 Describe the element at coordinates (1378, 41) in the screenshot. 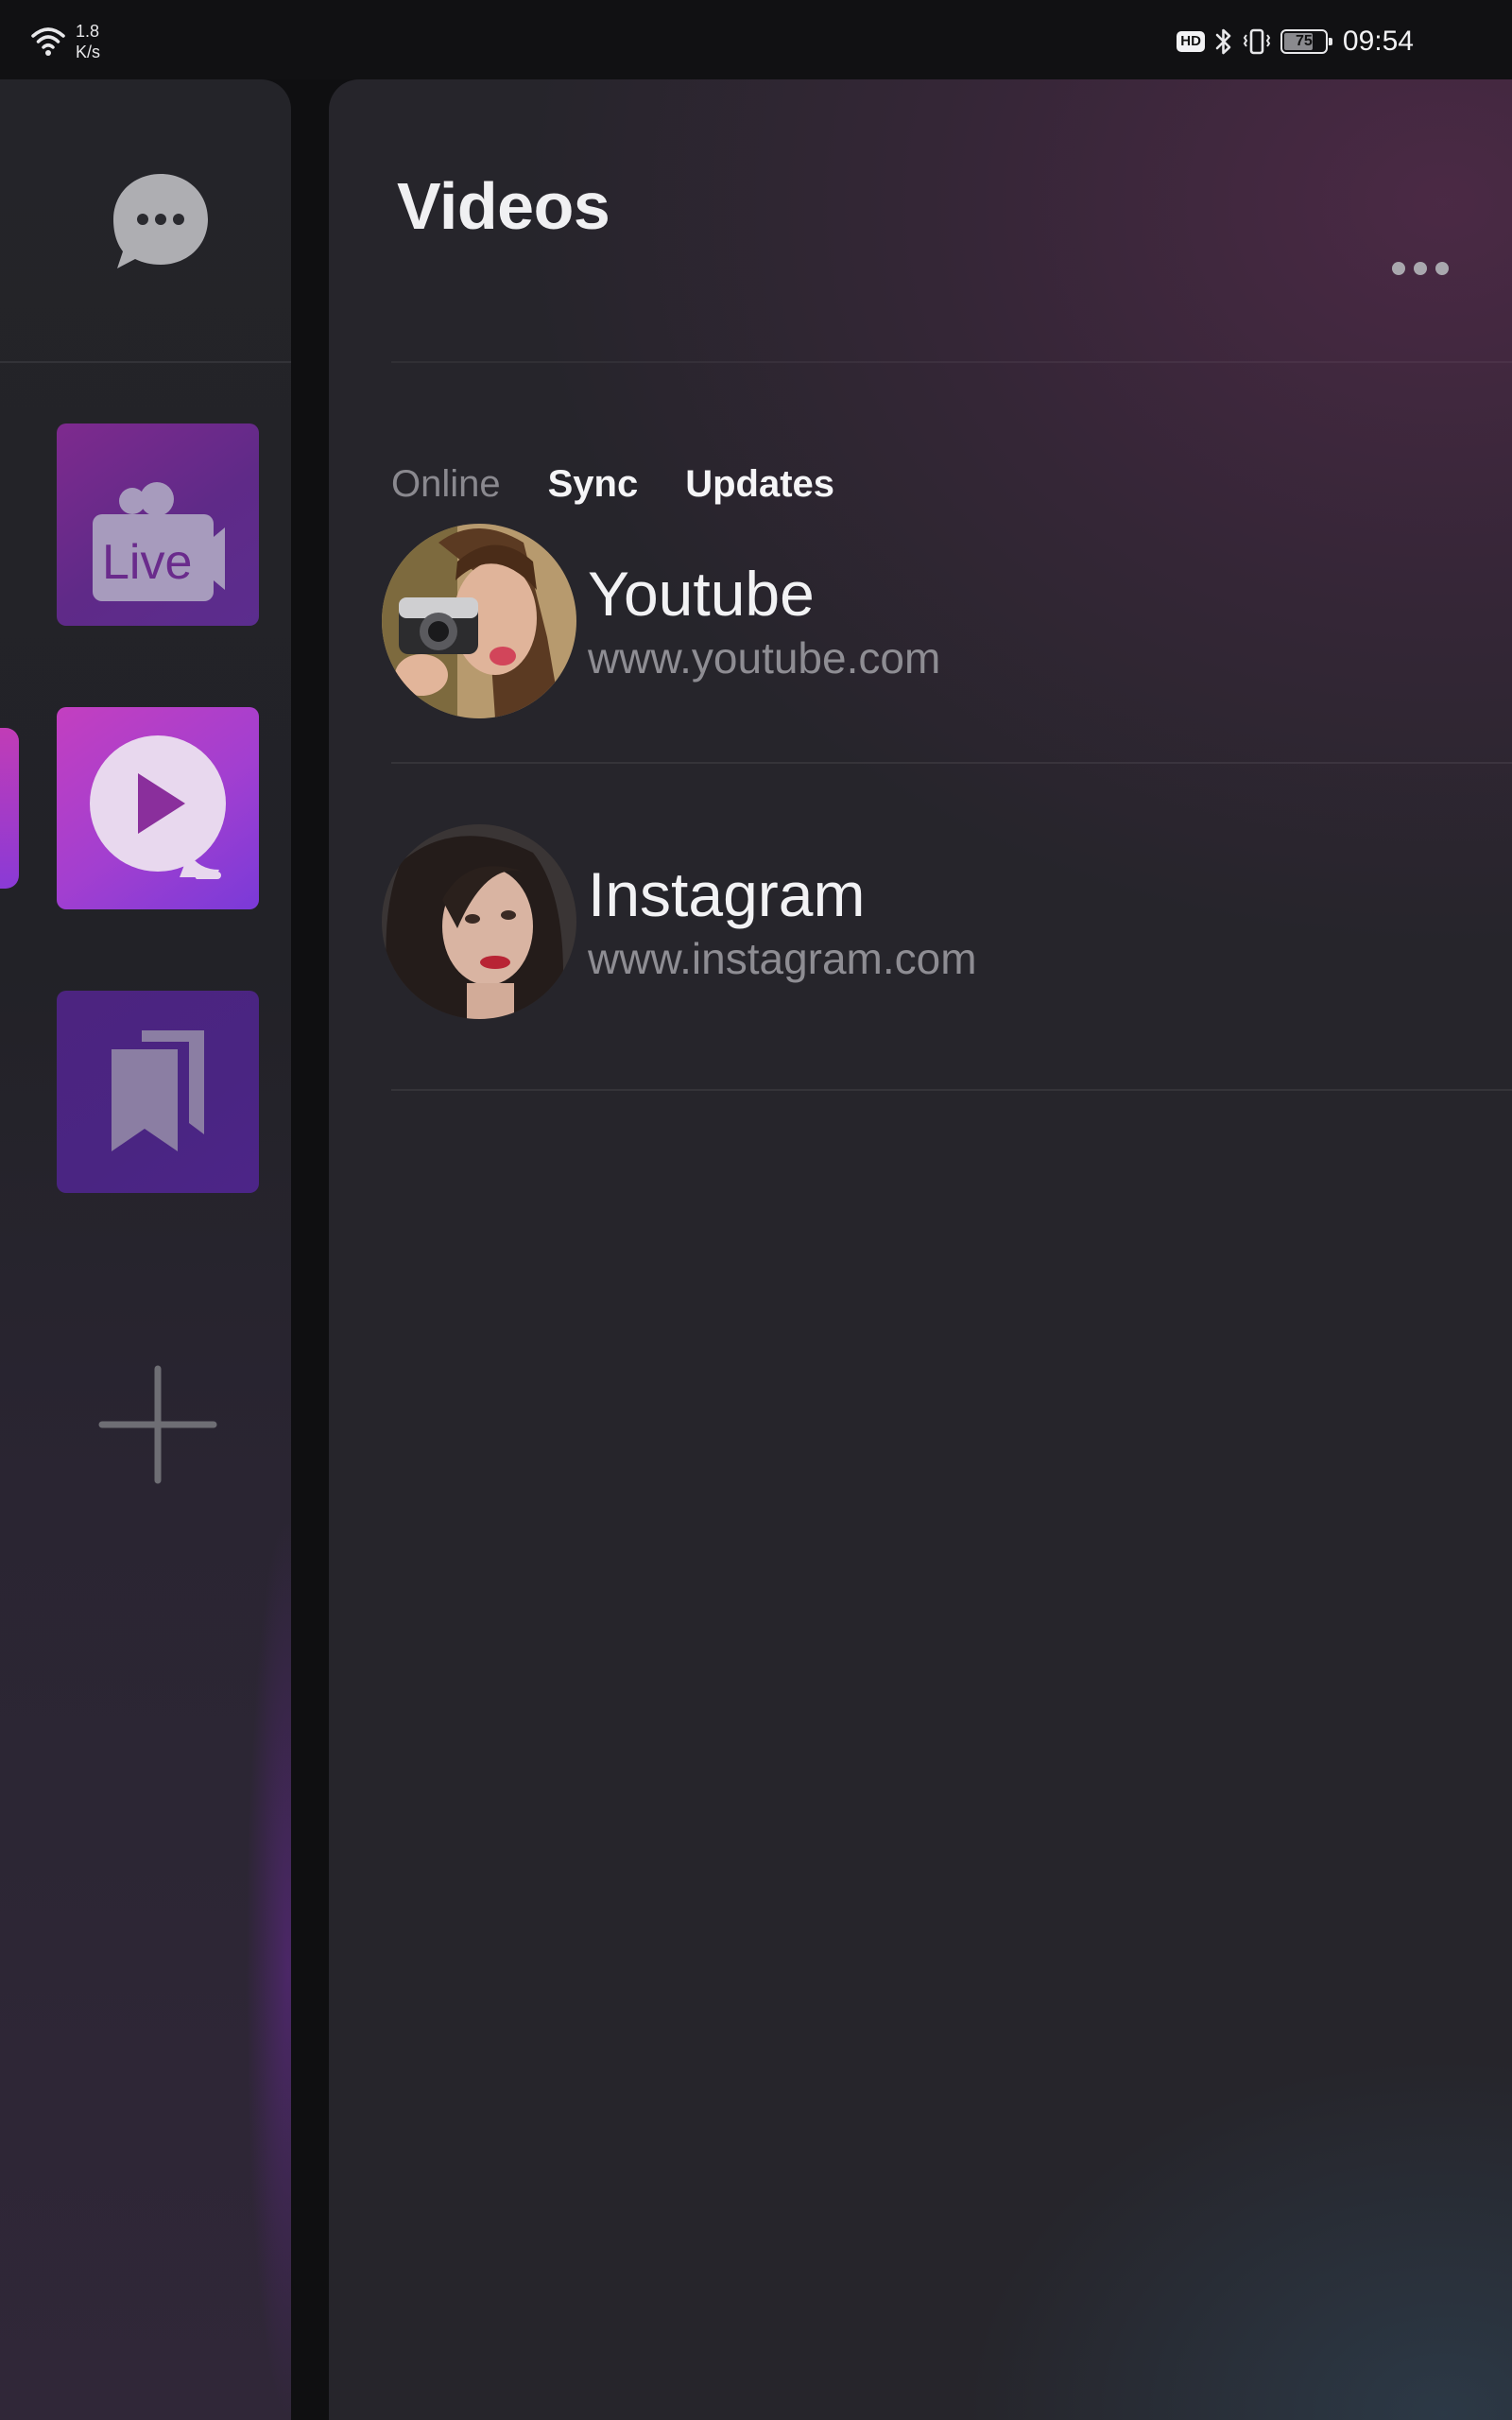

I see `status-time: 09:54` at that location.